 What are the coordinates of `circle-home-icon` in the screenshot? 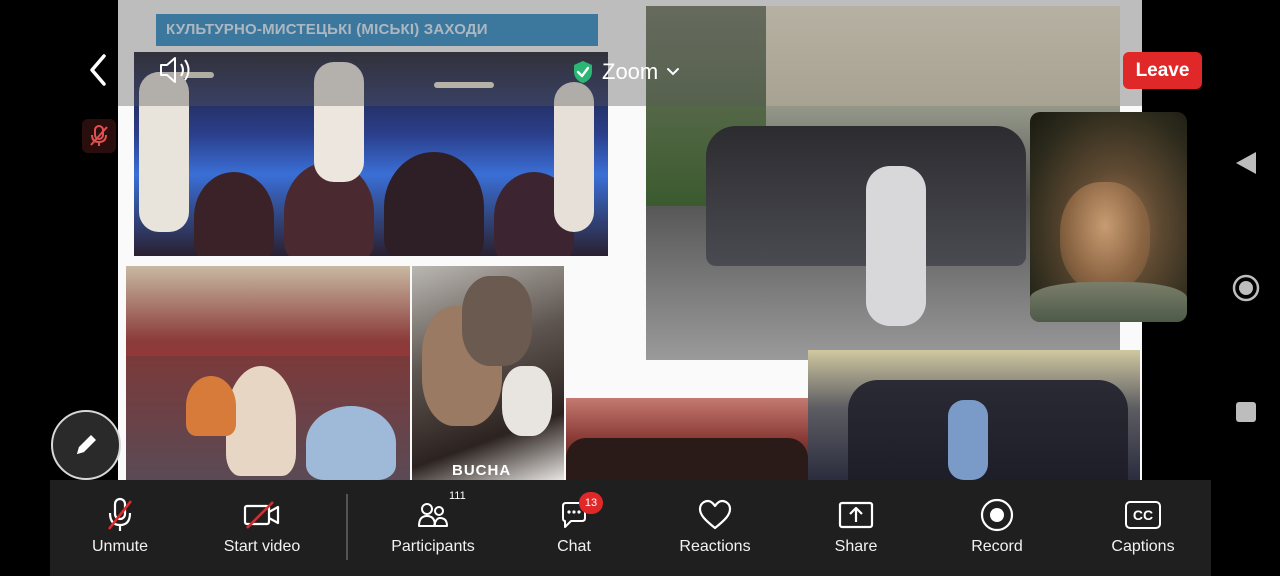 It's located at (1246, 288).